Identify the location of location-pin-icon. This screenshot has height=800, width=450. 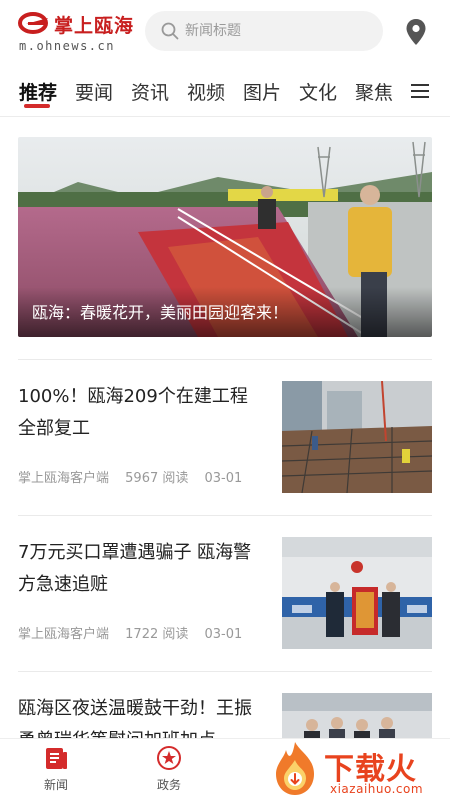
(416, 32).